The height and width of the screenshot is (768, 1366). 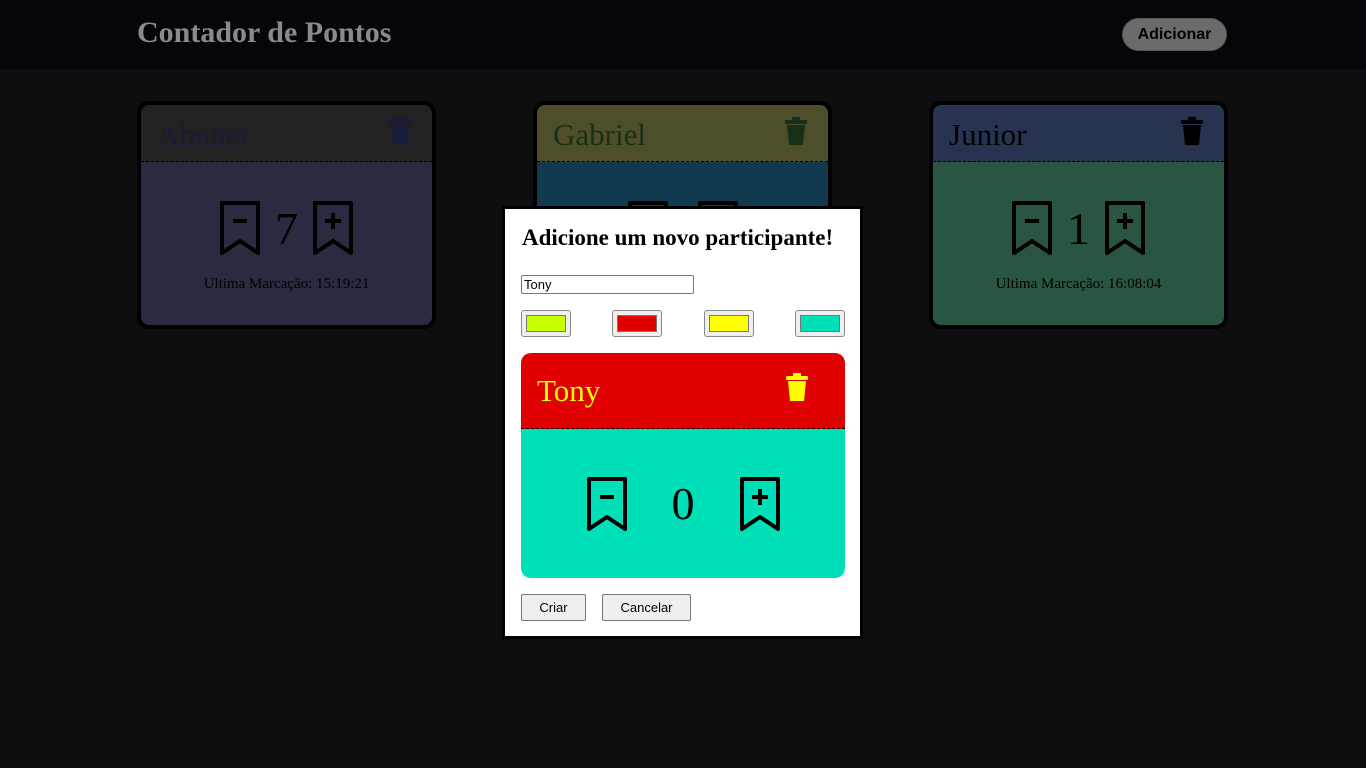 I want to click on participant-name: Gabriel, so click(x=599, y=134).